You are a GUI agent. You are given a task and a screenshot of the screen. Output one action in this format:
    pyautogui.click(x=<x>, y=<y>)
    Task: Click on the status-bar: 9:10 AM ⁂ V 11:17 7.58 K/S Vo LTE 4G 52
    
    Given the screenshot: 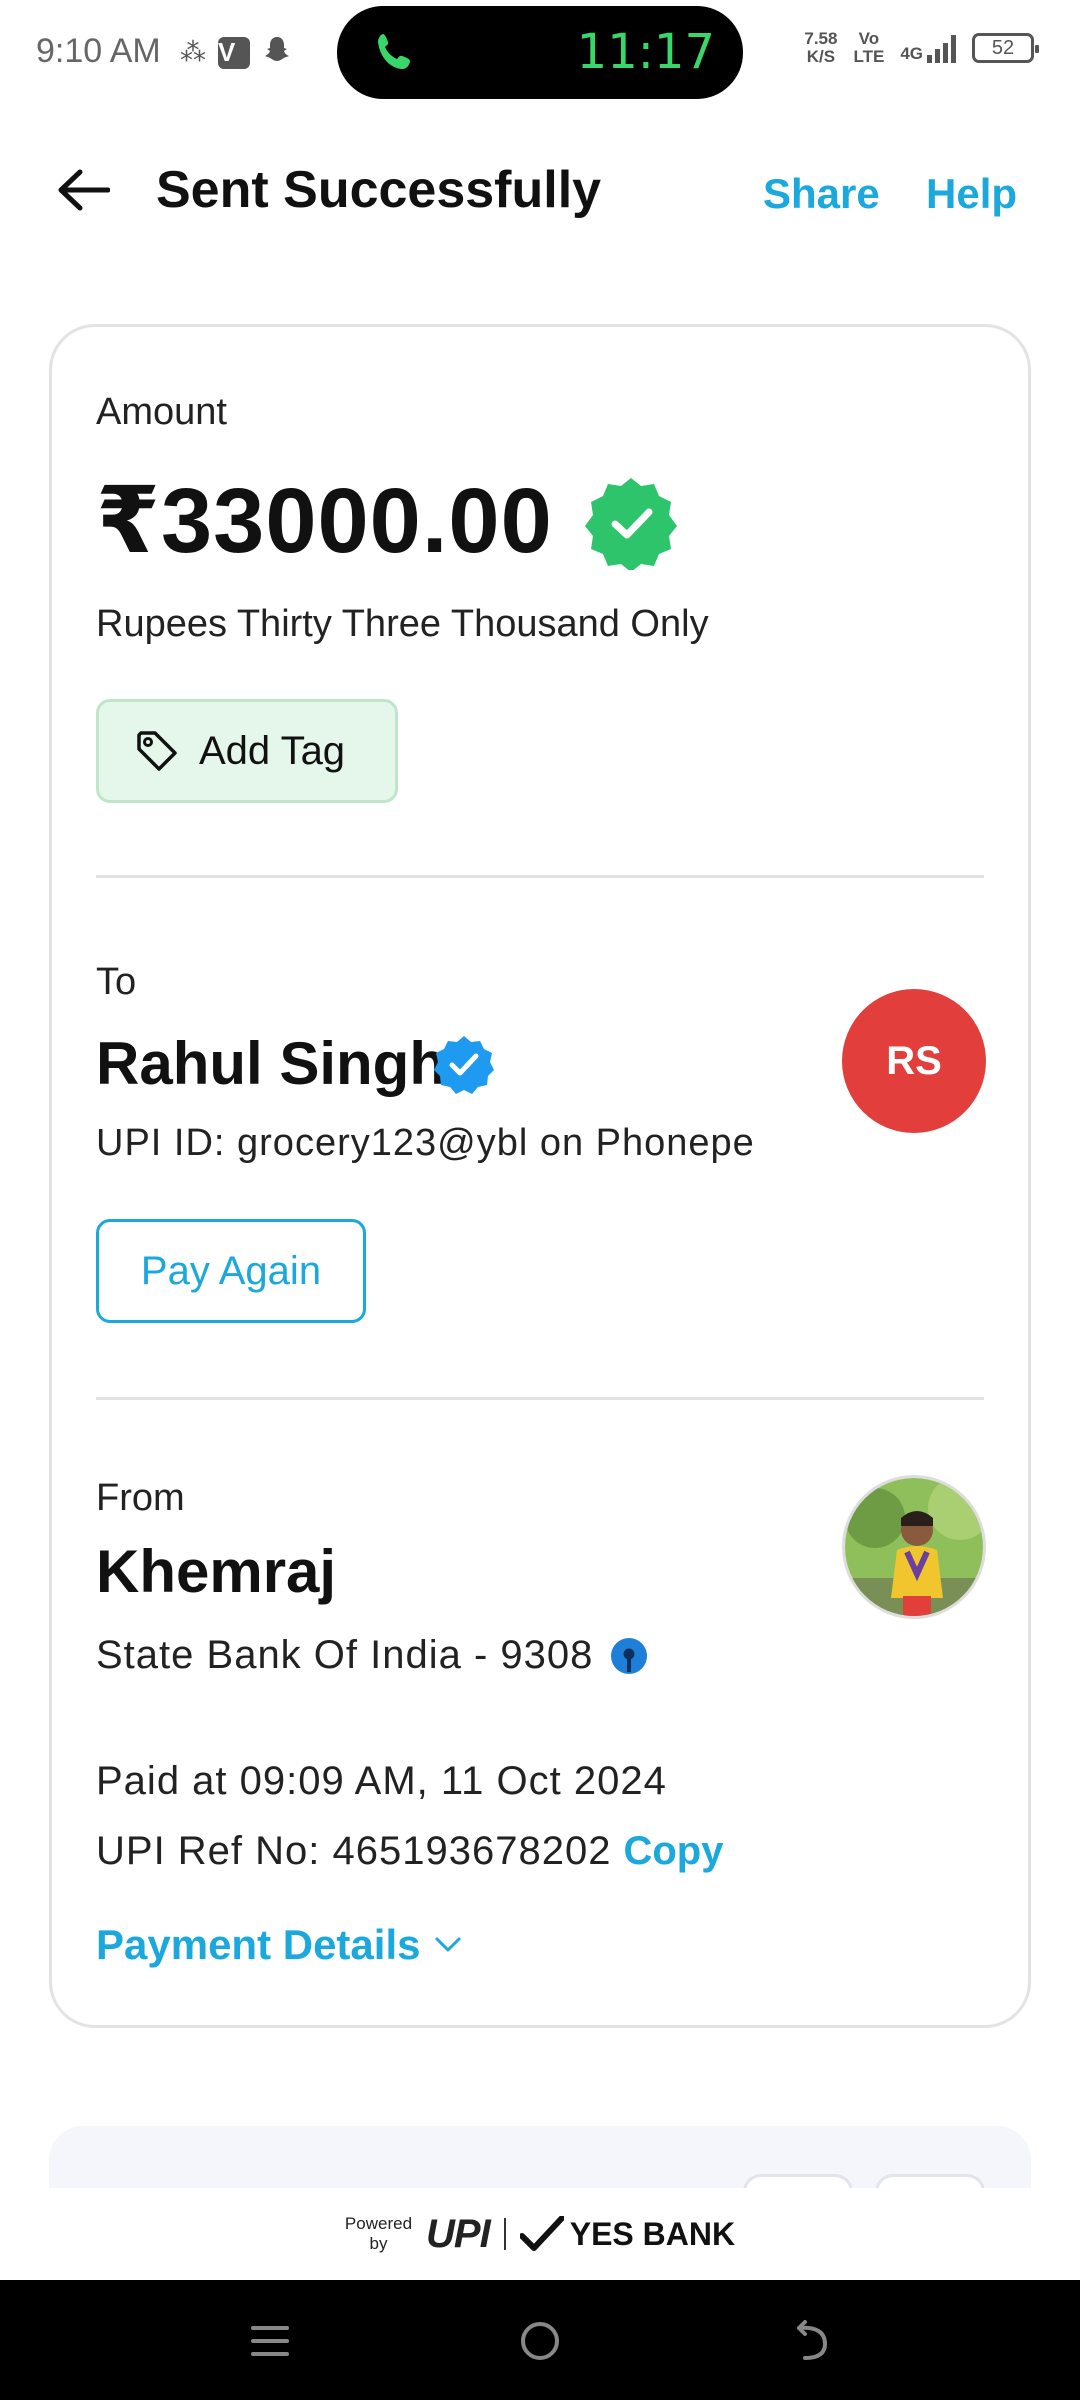 What is the action you would take?
    pyautogui.click(x=540, y=55)
    